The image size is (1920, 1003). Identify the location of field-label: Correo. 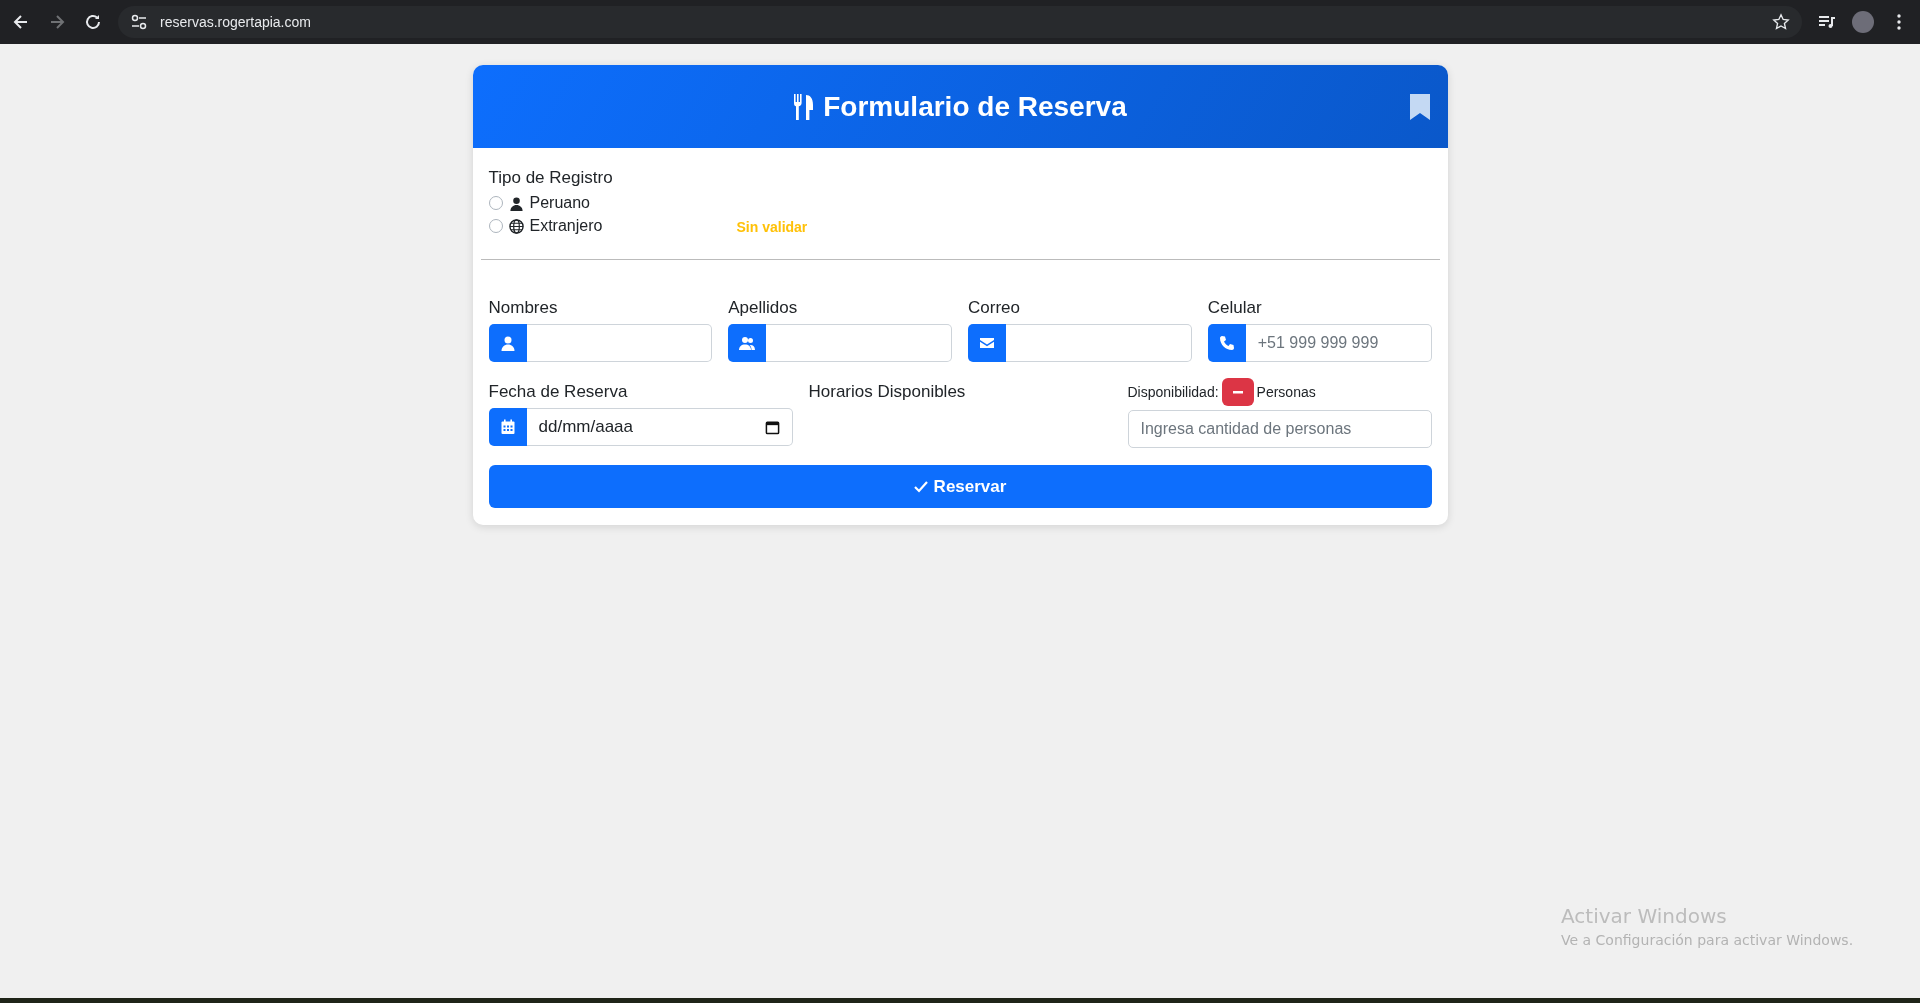
(994, 308).